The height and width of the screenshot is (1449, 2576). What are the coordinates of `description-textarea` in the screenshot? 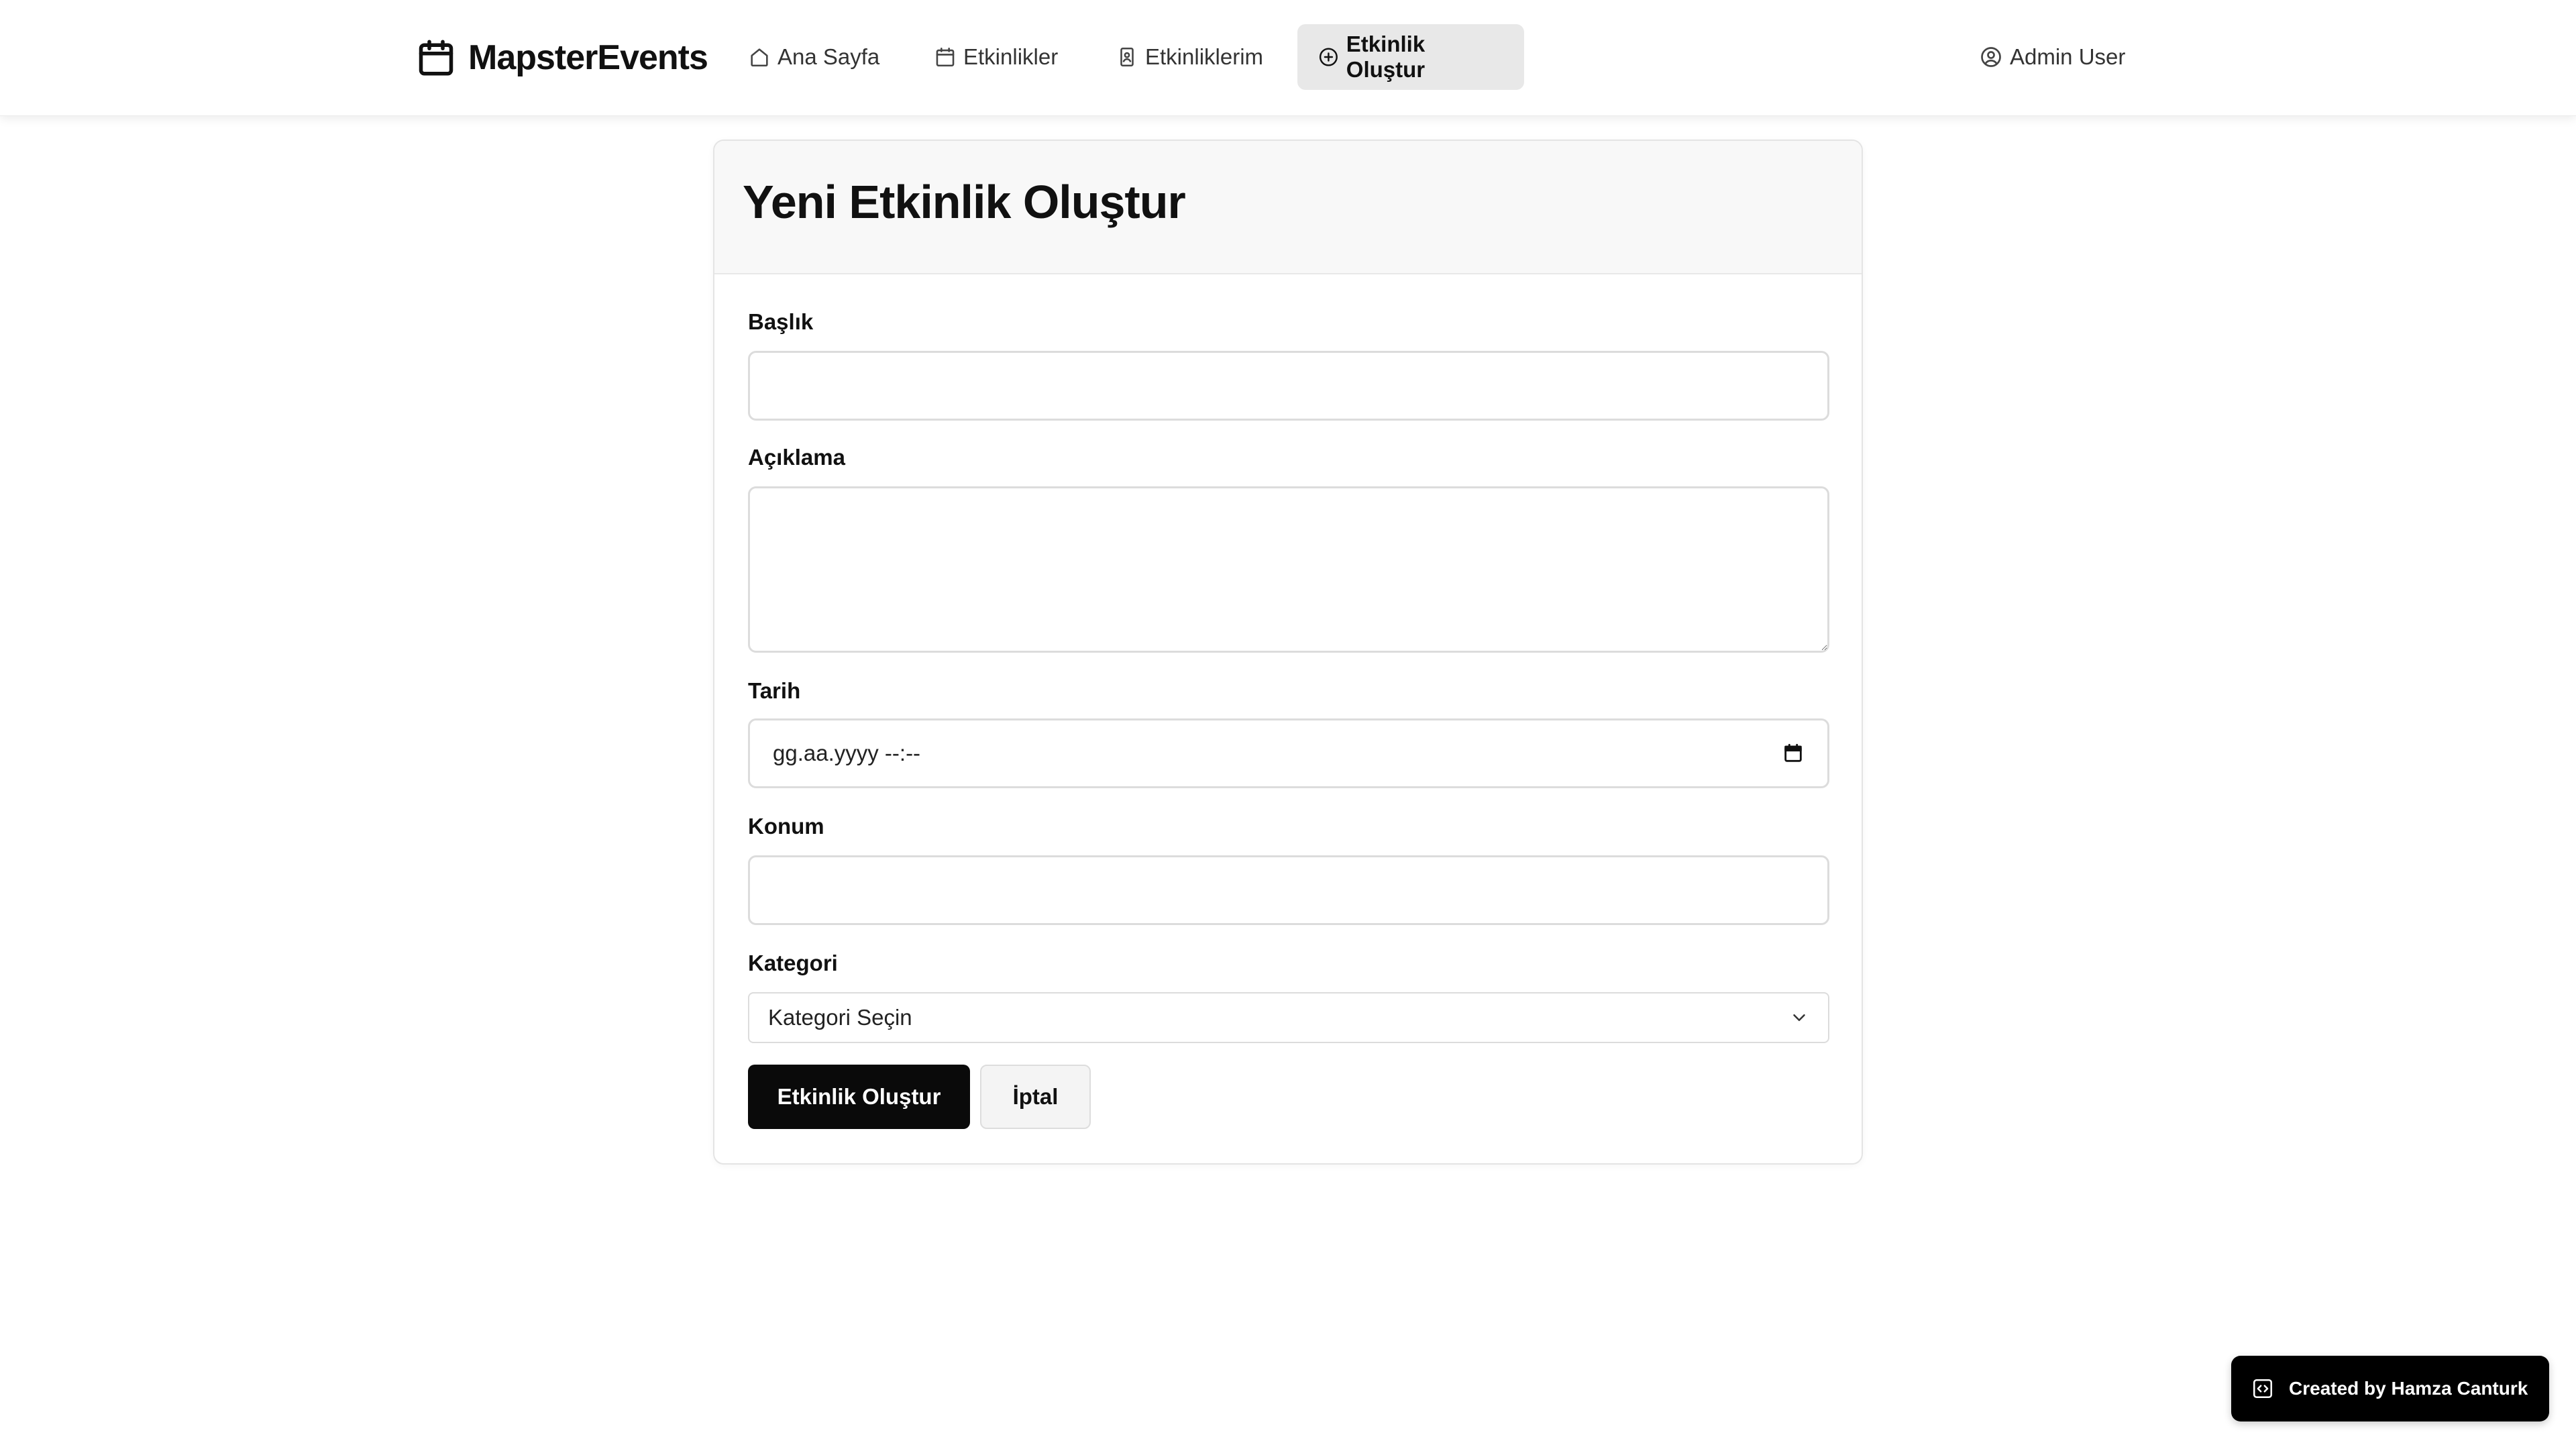 It's located at (1288, 569).